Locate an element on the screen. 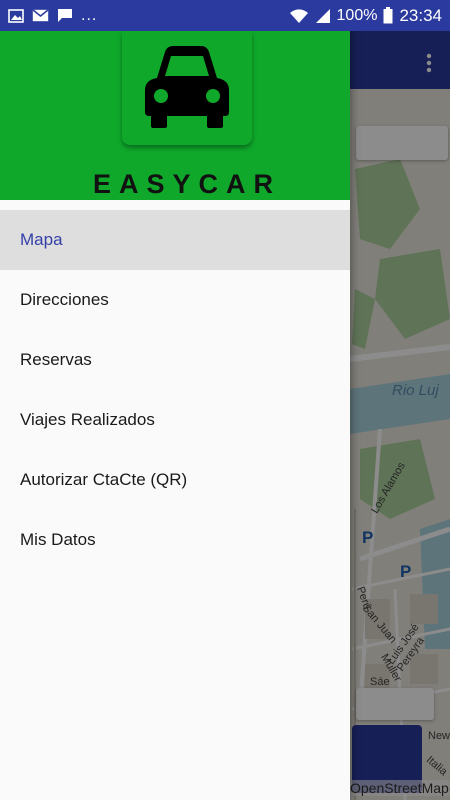 The height and width of the screenshot is (800, 450). status-bar: ... 100% 23:34 is located at coordinates (225, 15).